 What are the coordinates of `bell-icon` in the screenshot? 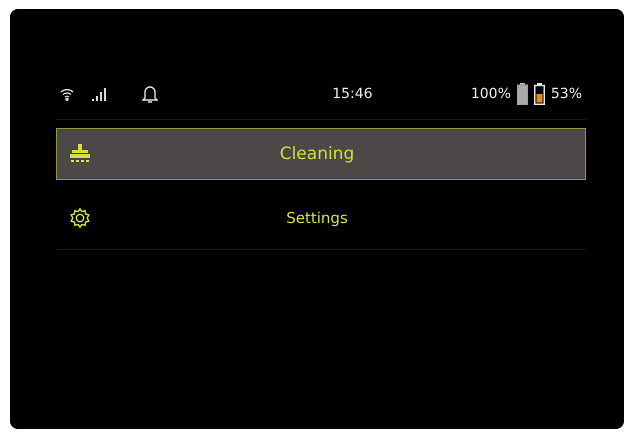 It's located at (150, 94).